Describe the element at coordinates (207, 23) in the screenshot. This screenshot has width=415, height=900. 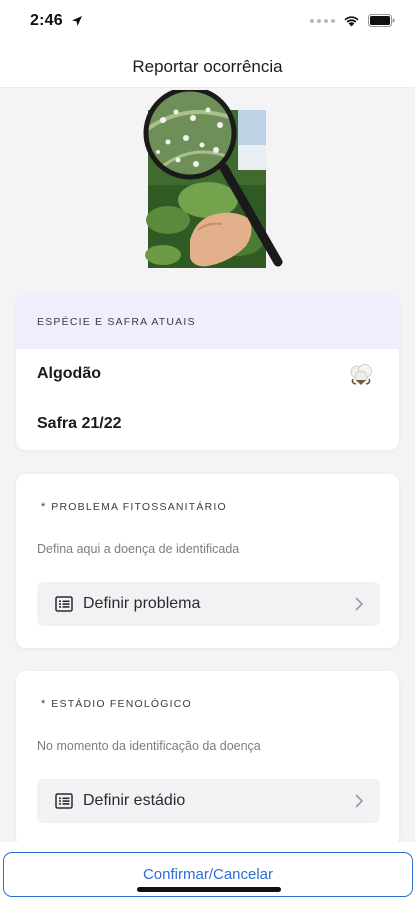
I see `status-bar: 2:46` at that location.